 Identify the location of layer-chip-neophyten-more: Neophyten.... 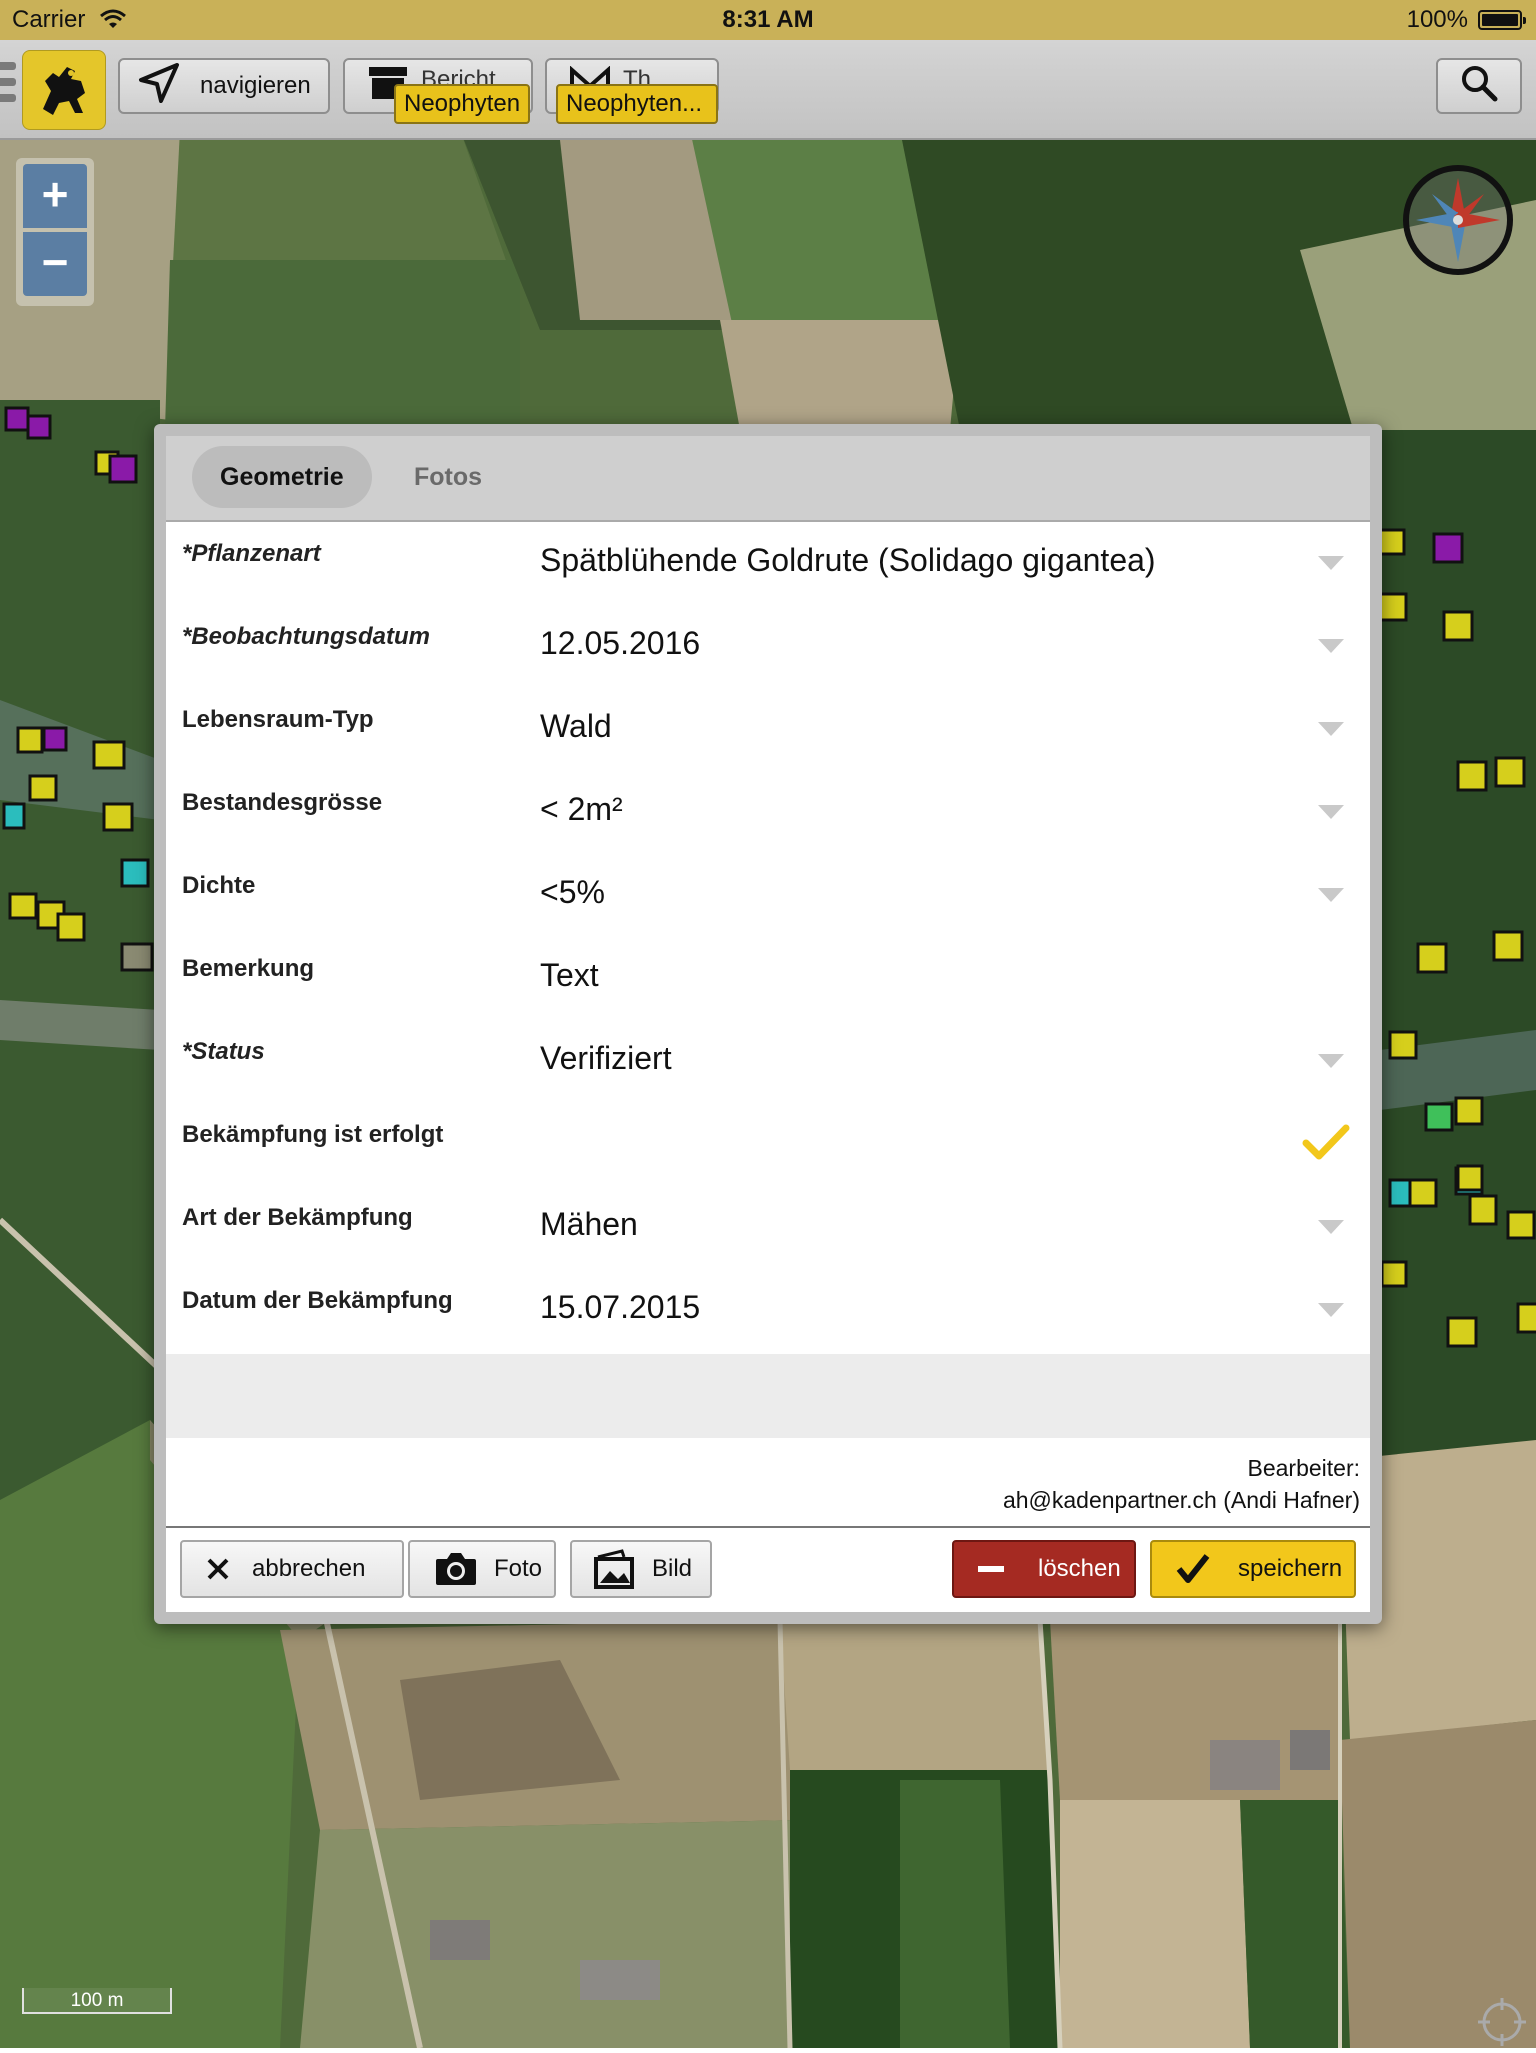
(637, 104).